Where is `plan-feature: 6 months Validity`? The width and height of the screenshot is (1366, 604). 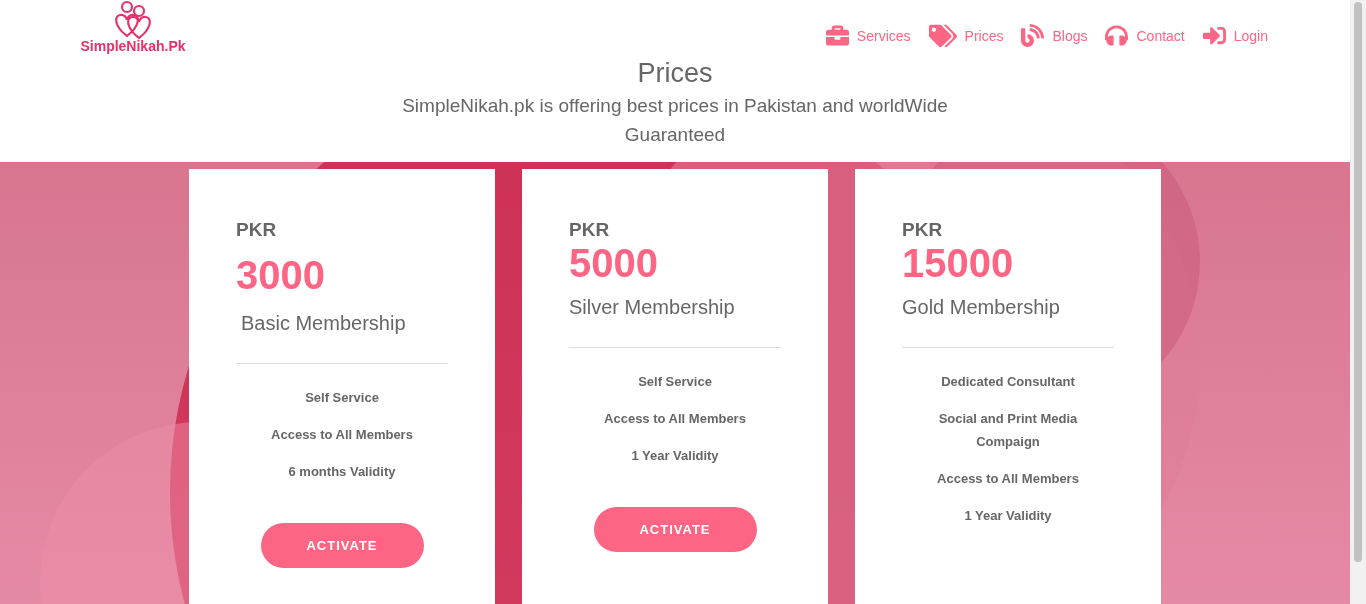 plan-feature: 6 months Validity is located at coordinates (342, 472).